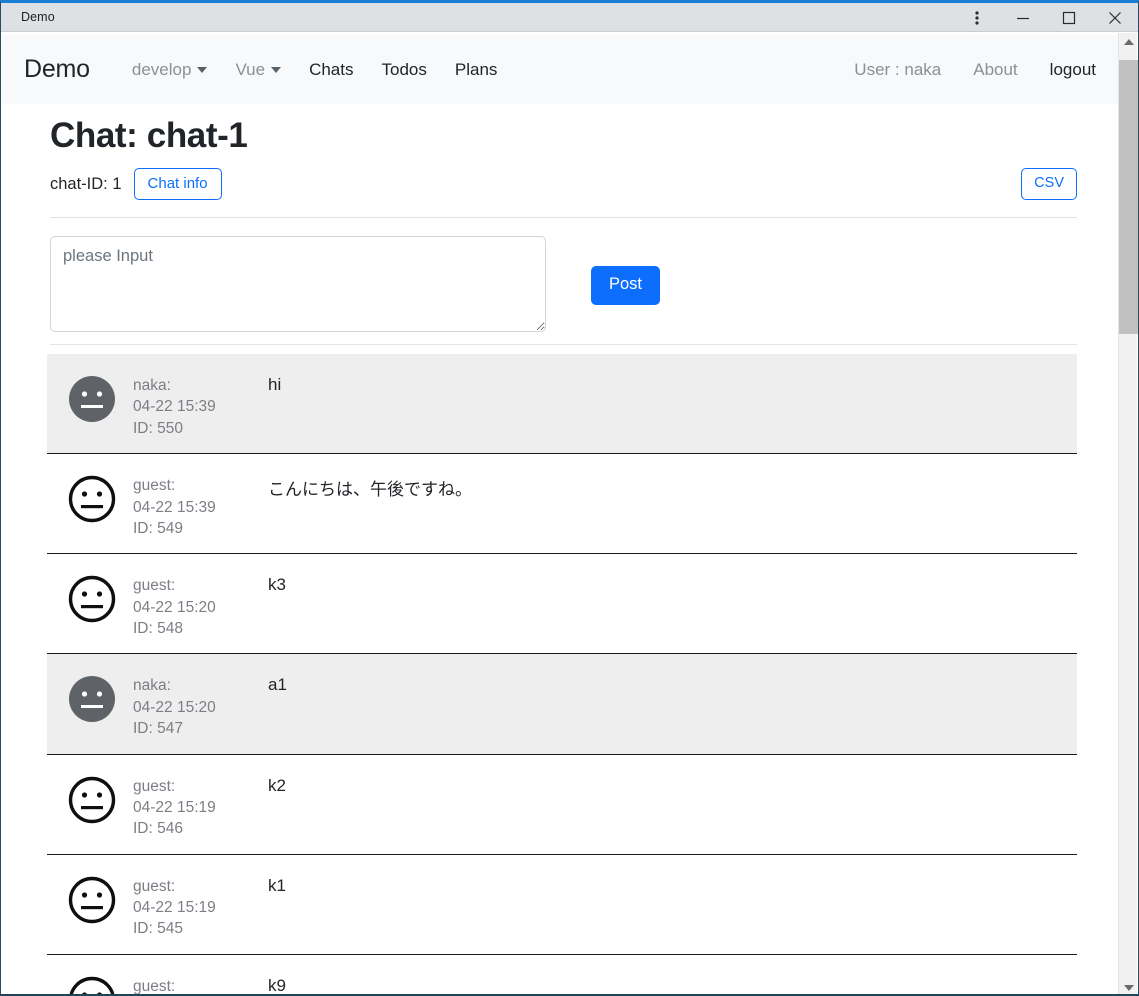  I want to click on message-row: naka: 04-22 15:39 ID: 550 hi, so click(562, 404).